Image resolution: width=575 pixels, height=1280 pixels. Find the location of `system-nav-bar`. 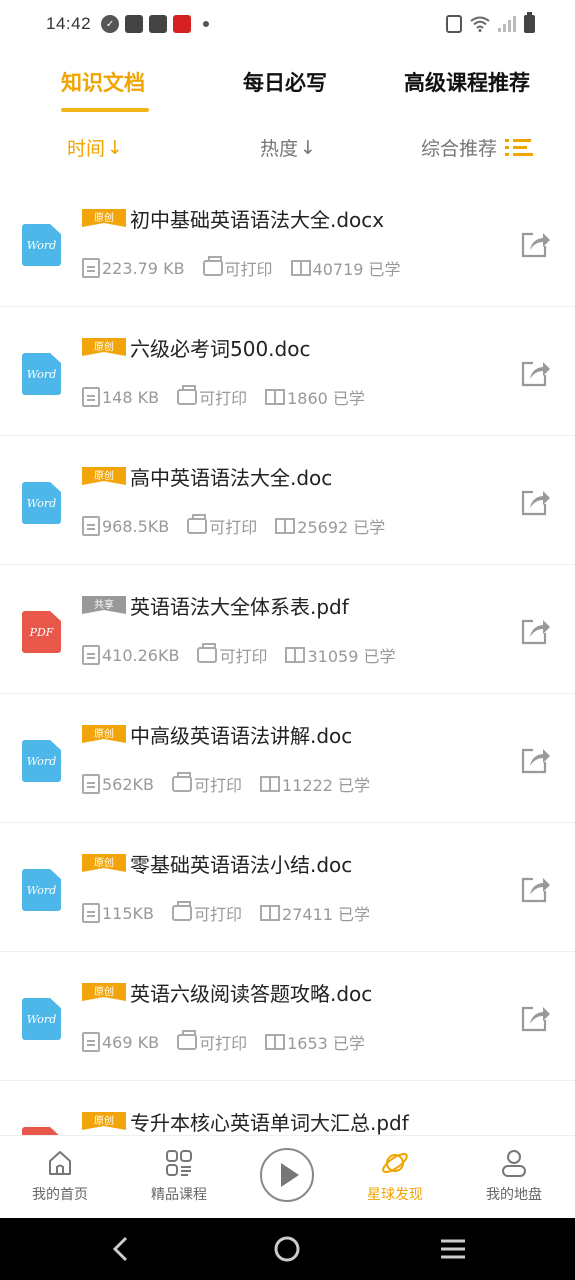

system-nav-bar is located at coordinates (287, 1249).